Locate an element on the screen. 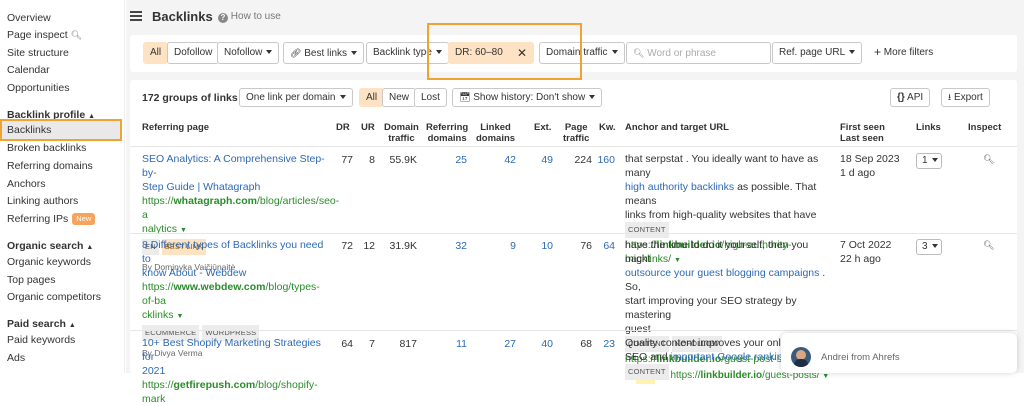 This screenshot has width=1024, height=406. dropdown-label: Ref. page URL is located at coordinates (812, 52).